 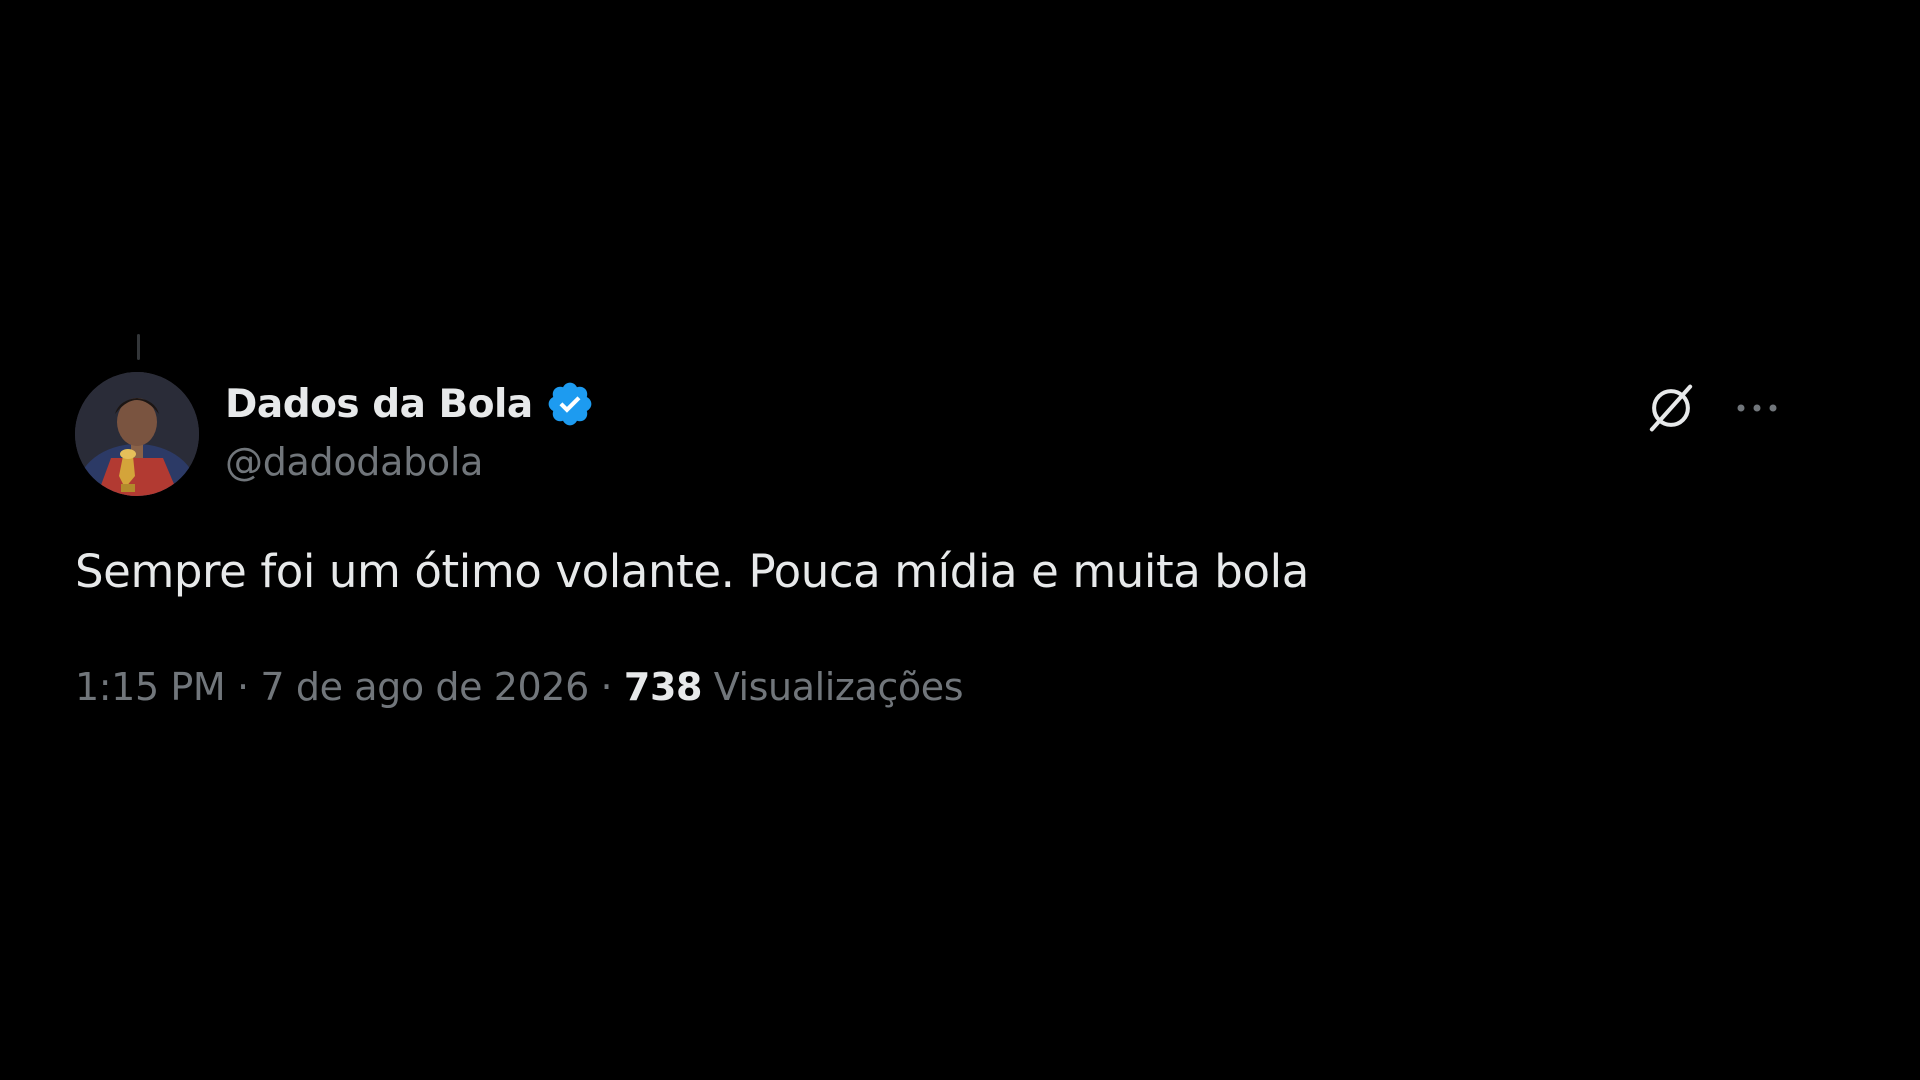 What do you see at coordinates (410, 462) in the screenshot?
I see `user-handle: @dadodabola` at bounding box center [410, 462].